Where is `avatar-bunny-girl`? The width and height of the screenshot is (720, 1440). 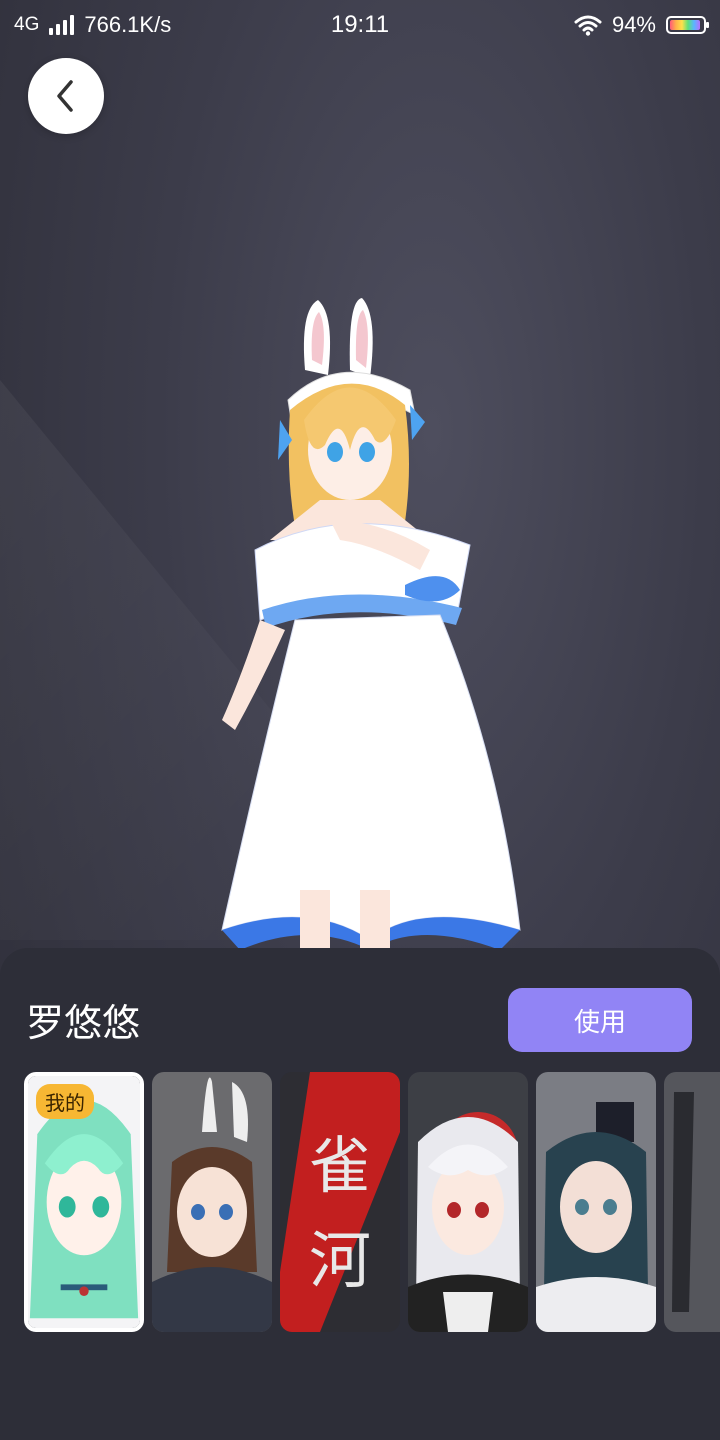
avatar-bunny-girl is located at coordinates (212, 1202).